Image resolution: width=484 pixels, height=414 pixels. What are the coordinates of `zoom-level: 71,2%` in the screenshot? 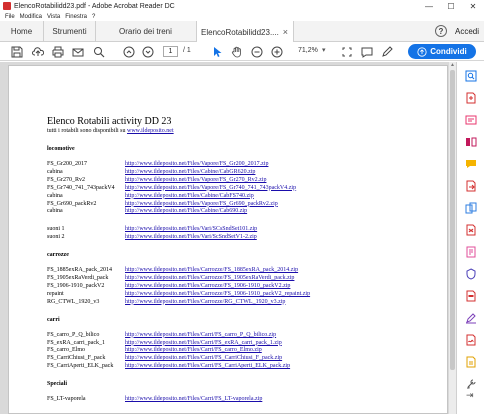 It's located at (308, 50).